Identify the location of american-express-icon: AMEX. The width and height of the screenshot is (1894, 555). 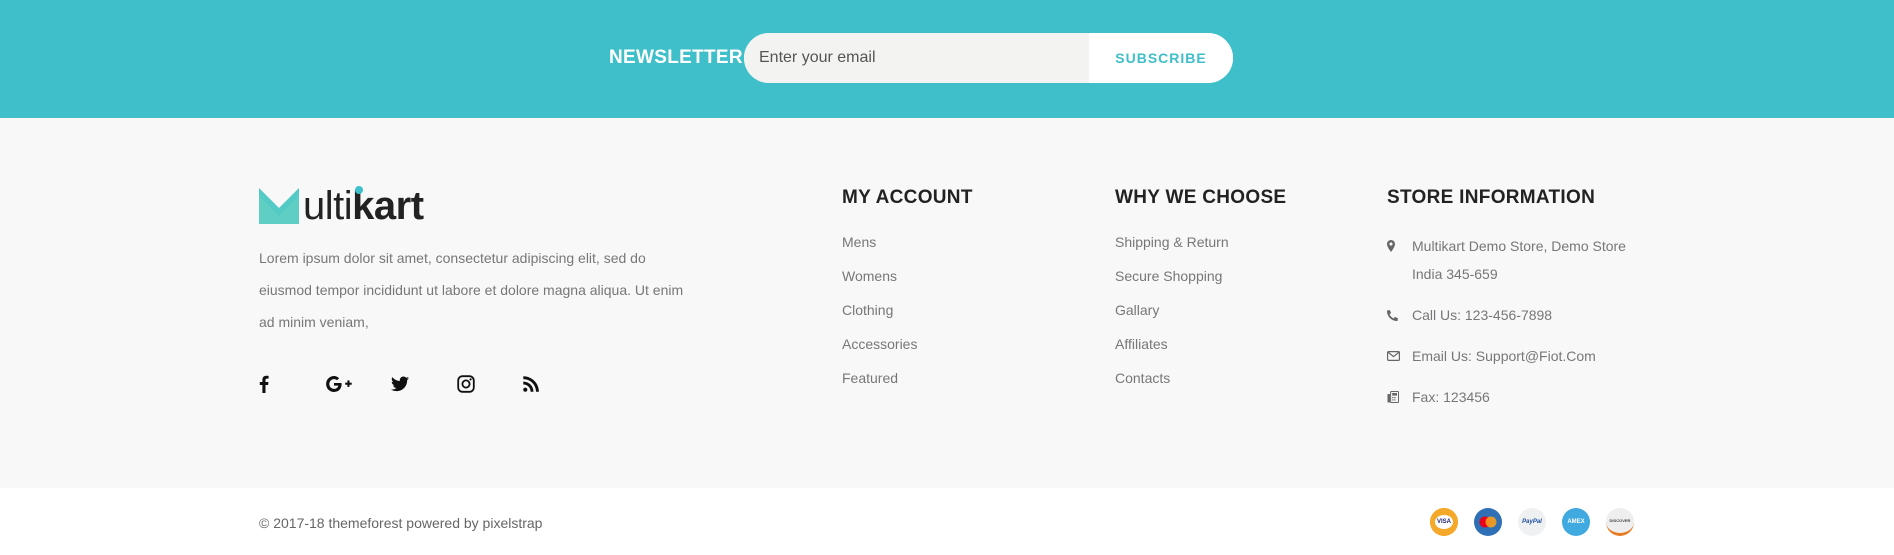
(1576, 522).